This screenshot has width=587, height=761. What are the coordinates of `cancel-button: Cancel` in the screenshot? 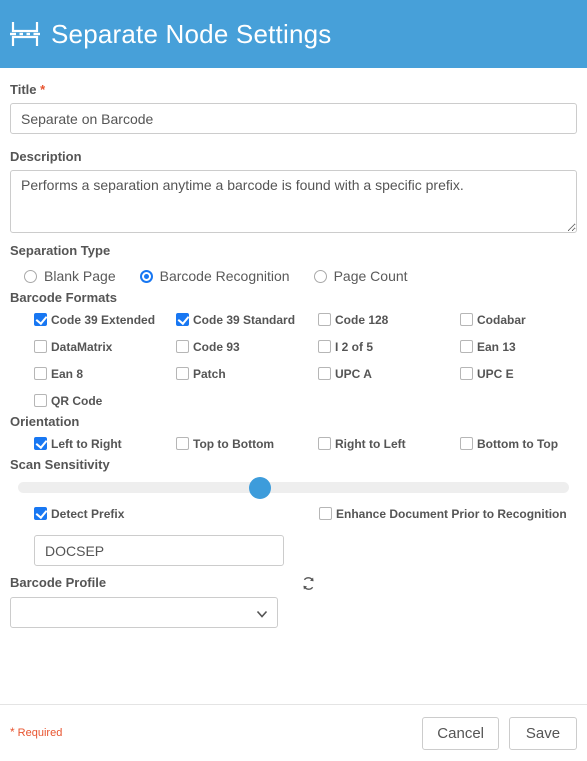 It's located at (460, 733).